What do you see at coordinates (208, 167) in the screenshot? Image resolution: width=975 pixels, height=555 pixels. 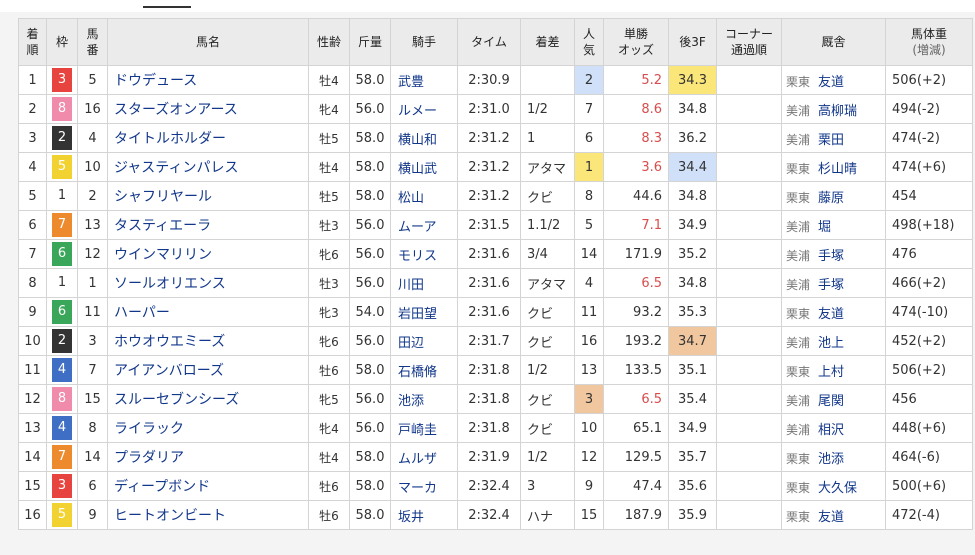 I see `horse-name-link: ジャスティンパレス` at bounding box center [208, 167].